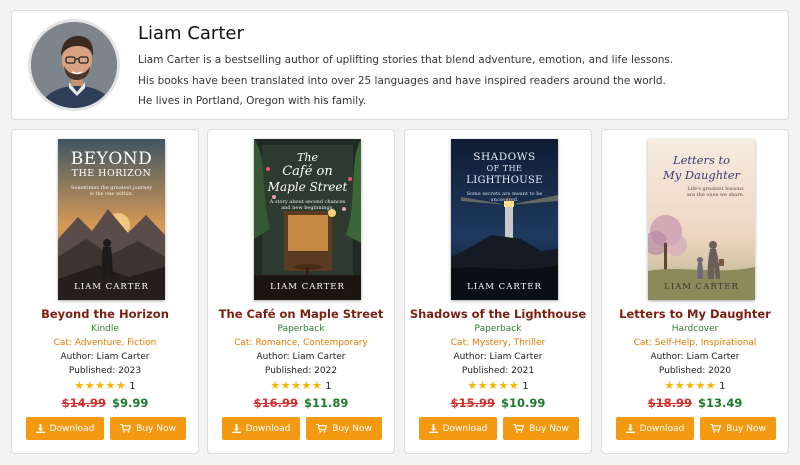 This screenshot has width=800, height=465. What do you see at coordinates (720, 403) in the screenshot?
I see `sale-price: $13.49` at bounding box center [720, 403].